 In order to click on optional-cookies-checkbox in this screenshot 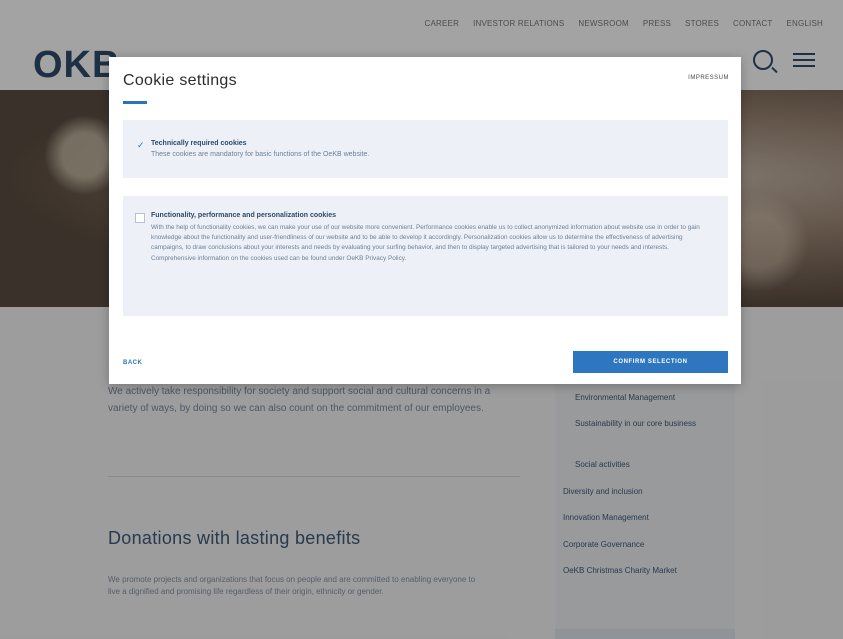, I will do `click(140, 218)`.